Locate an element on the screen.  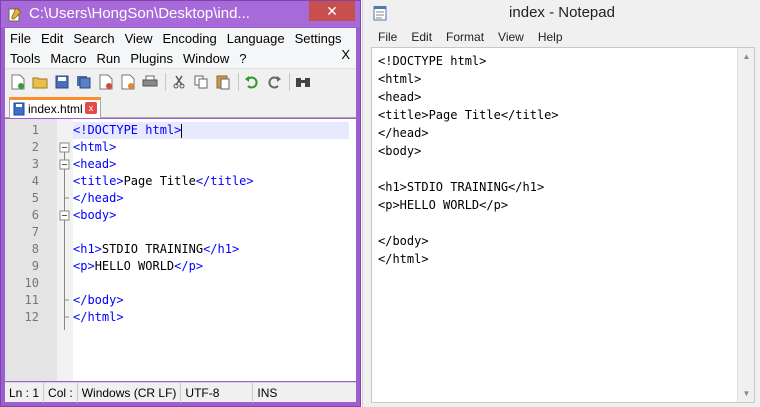
menu-bar: File Edit Format View Help is located at coordinates (470, 37).